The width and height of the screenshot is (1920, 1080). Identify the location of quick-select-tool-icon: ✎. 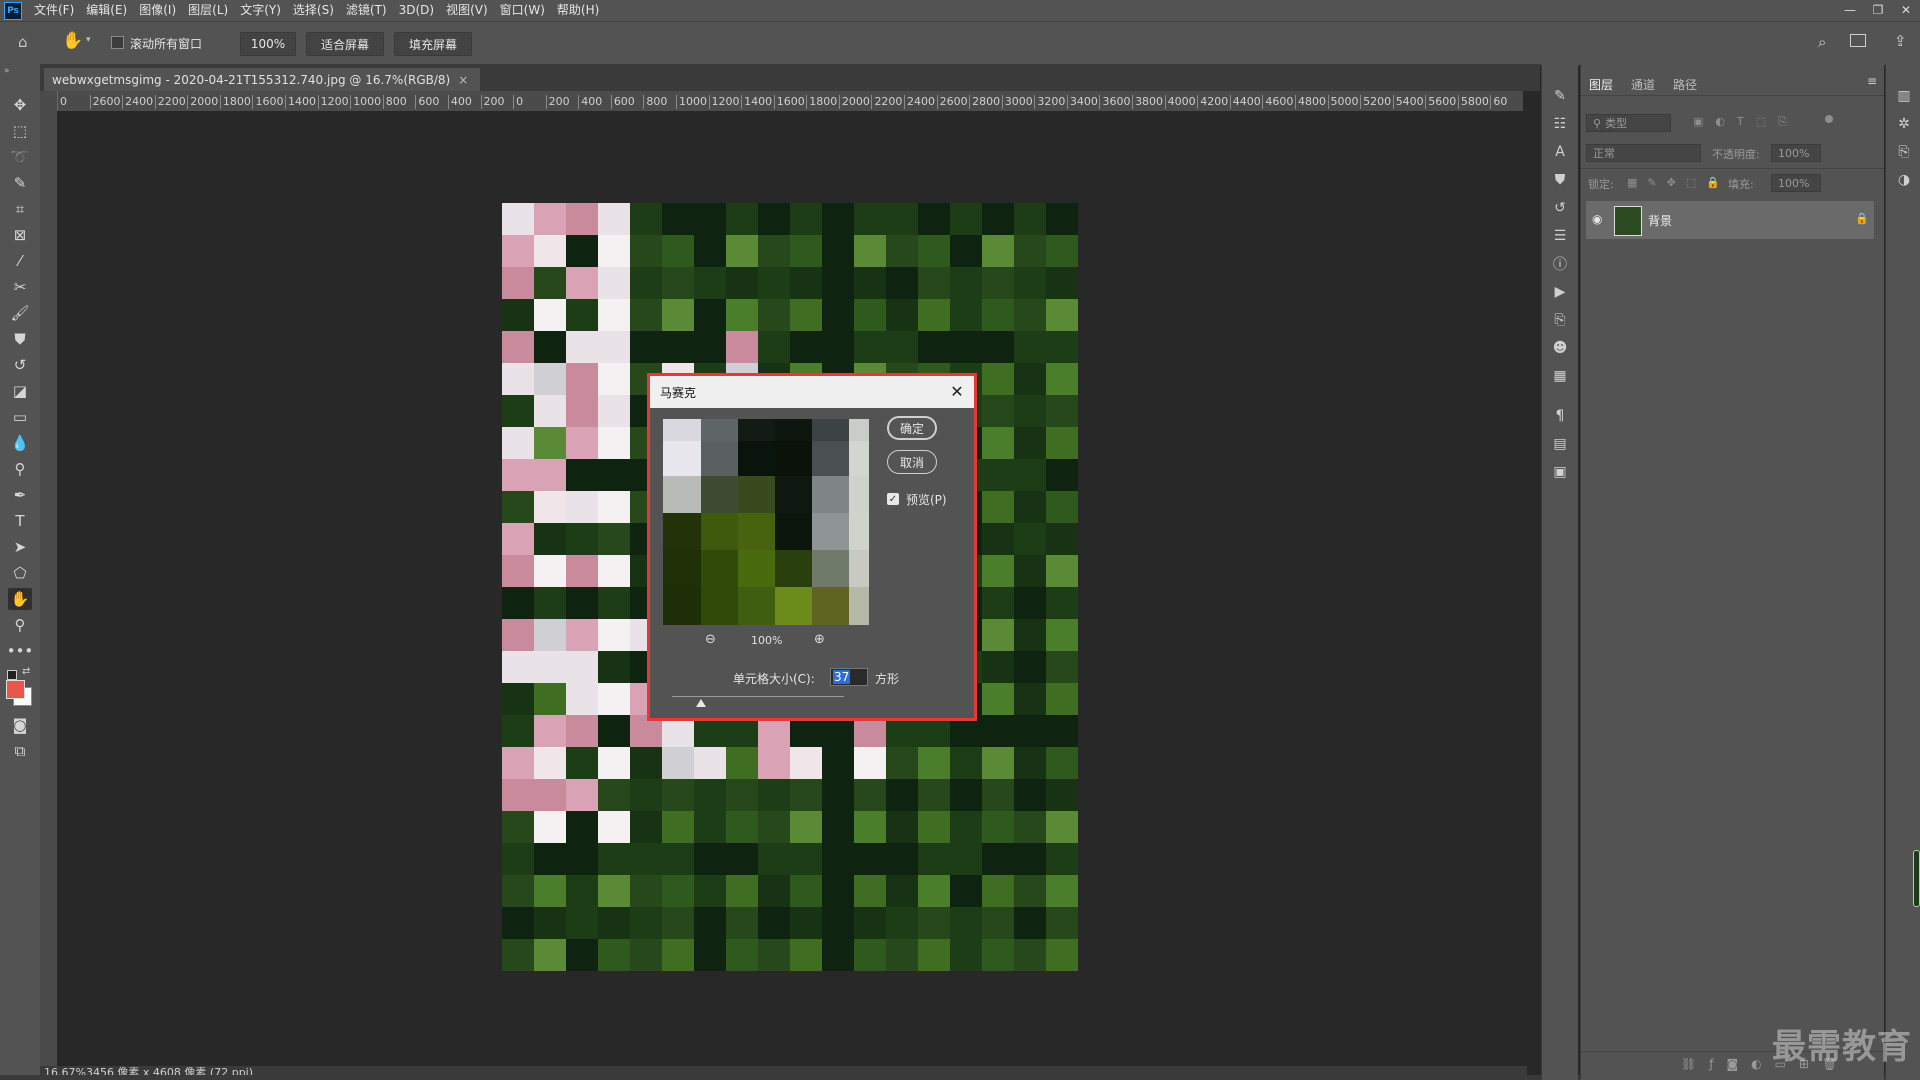
(20, 183).